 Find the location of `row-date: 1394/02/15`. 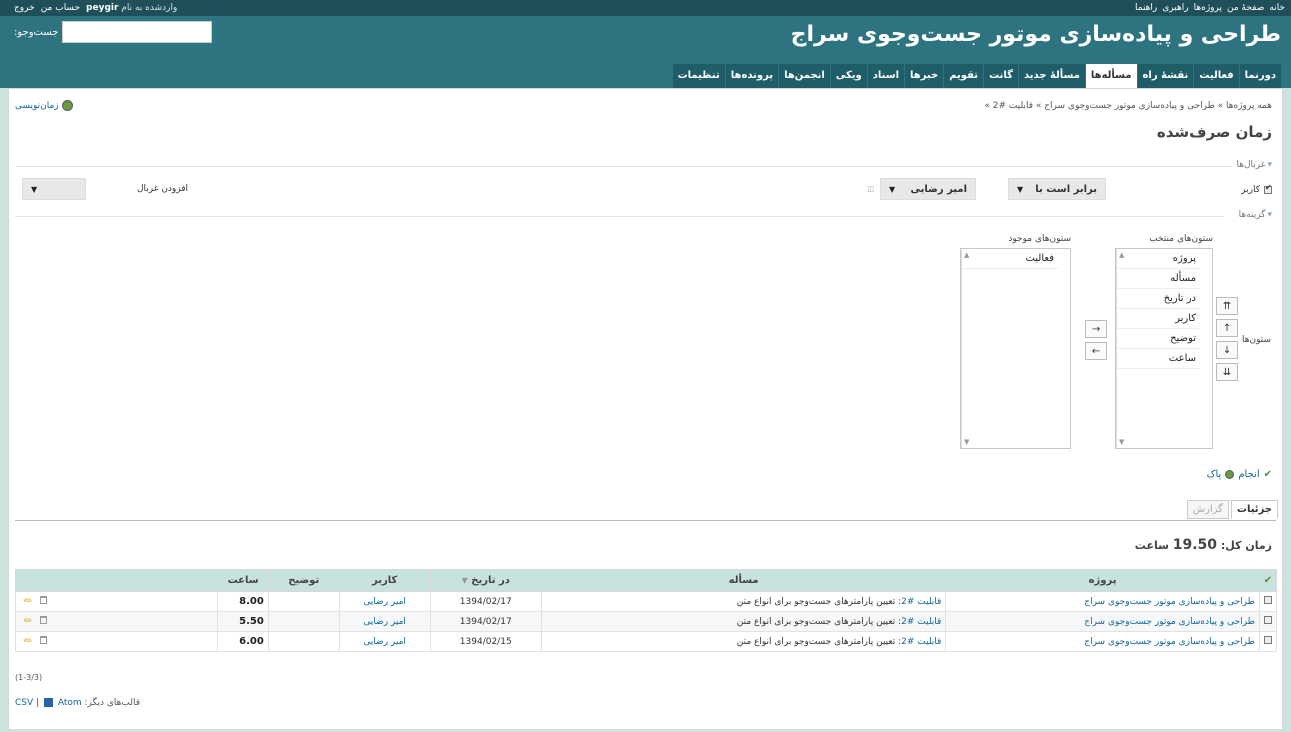

row-date: 1394/02/15 is located at coordinates (485, 641).